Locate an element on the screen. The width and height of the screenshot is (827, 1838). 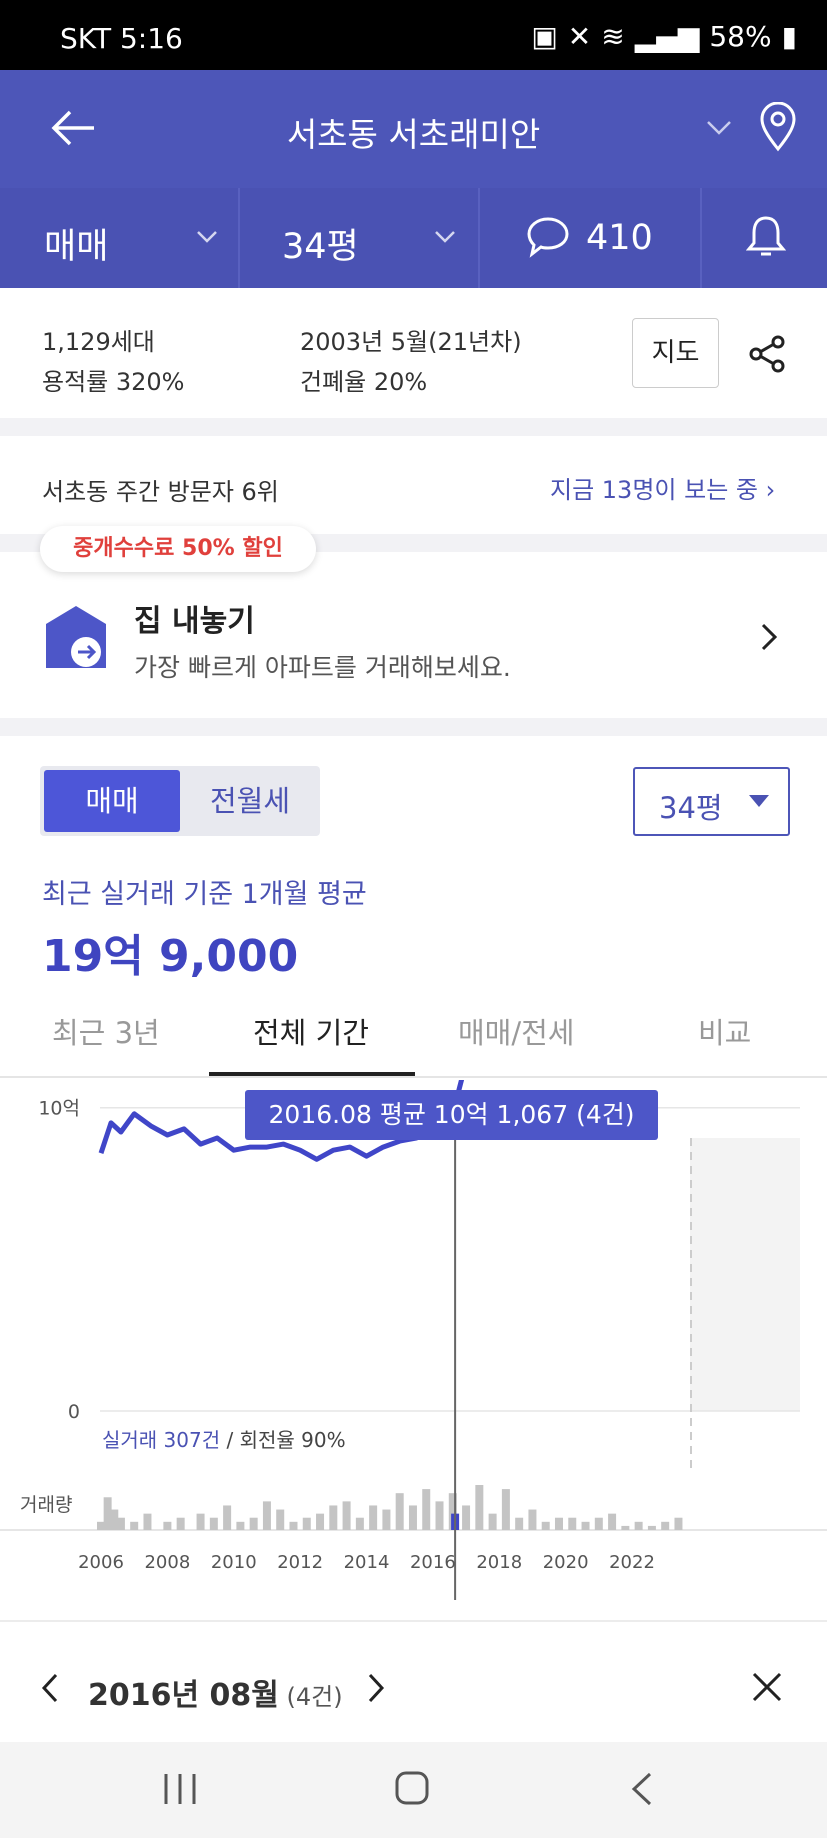
status-icons: ▣ ✕ ≋ ▂▄▆ 58% ▮ is located at coordinates (664, 36).